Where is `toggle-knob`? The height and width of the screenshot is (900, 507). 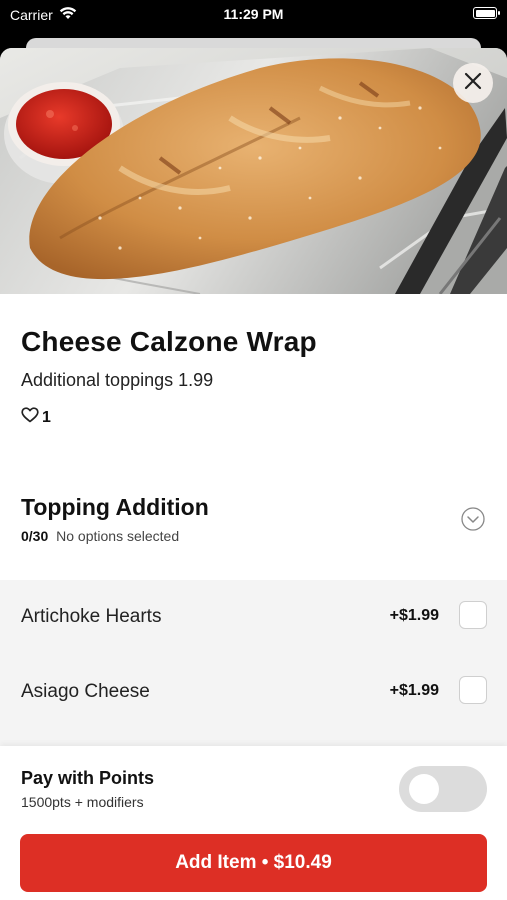
toggle-knob is located at coordinates (424, 789).